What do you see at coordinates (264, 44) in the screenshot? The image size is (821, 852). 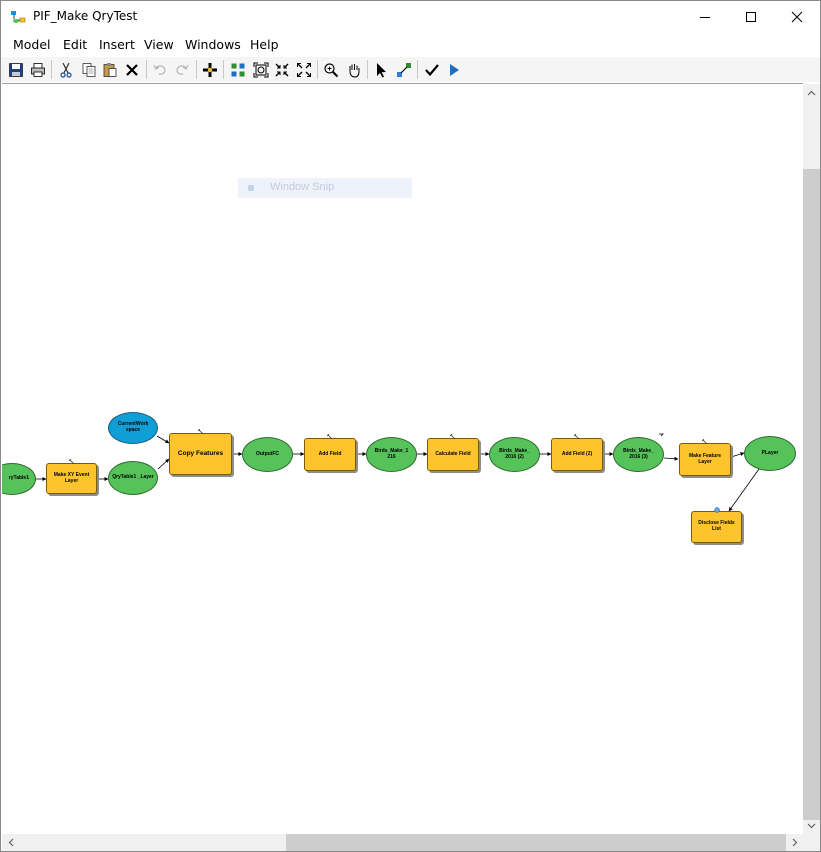 I see `menu-help: Help` at bounding box center [264, 44].